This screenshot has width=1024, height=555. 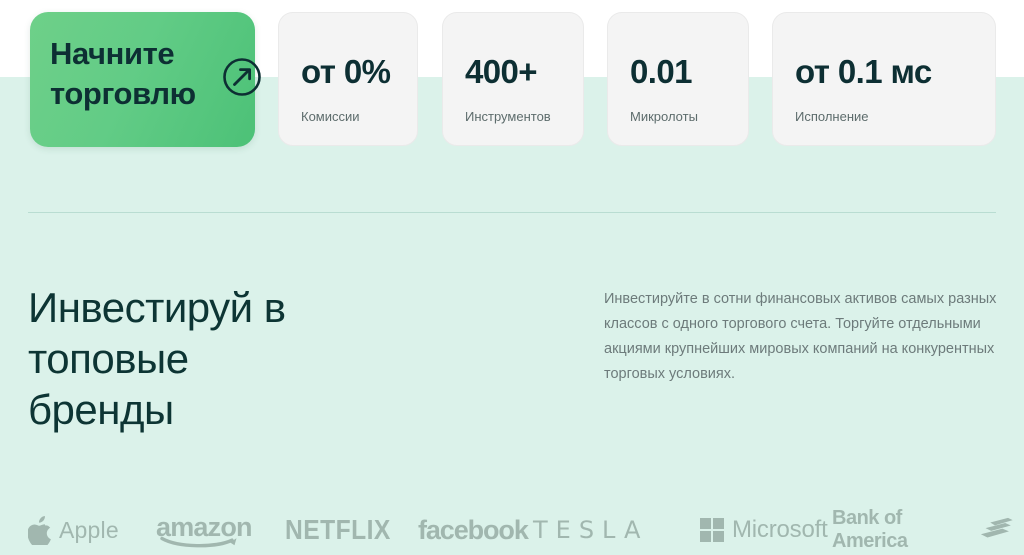 What do you see at coordinates (338, 529) in the screenshot?
I see `brand-label: NETFLIX` at bounding box center [338, 529].